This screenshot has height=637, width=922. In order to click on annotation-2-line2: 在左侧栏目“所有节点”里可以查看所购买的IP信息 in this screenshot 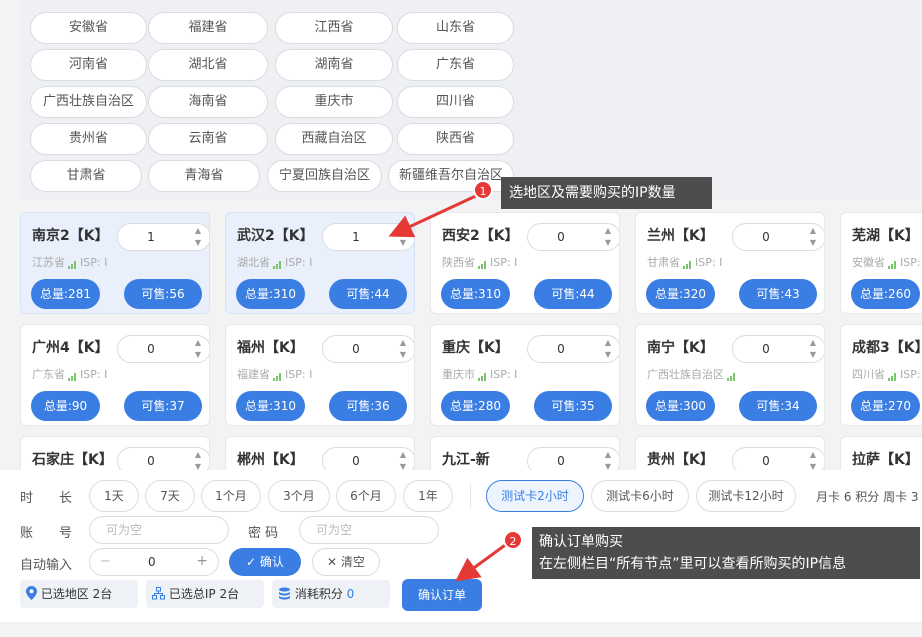, I will do `click(693, 564)`.